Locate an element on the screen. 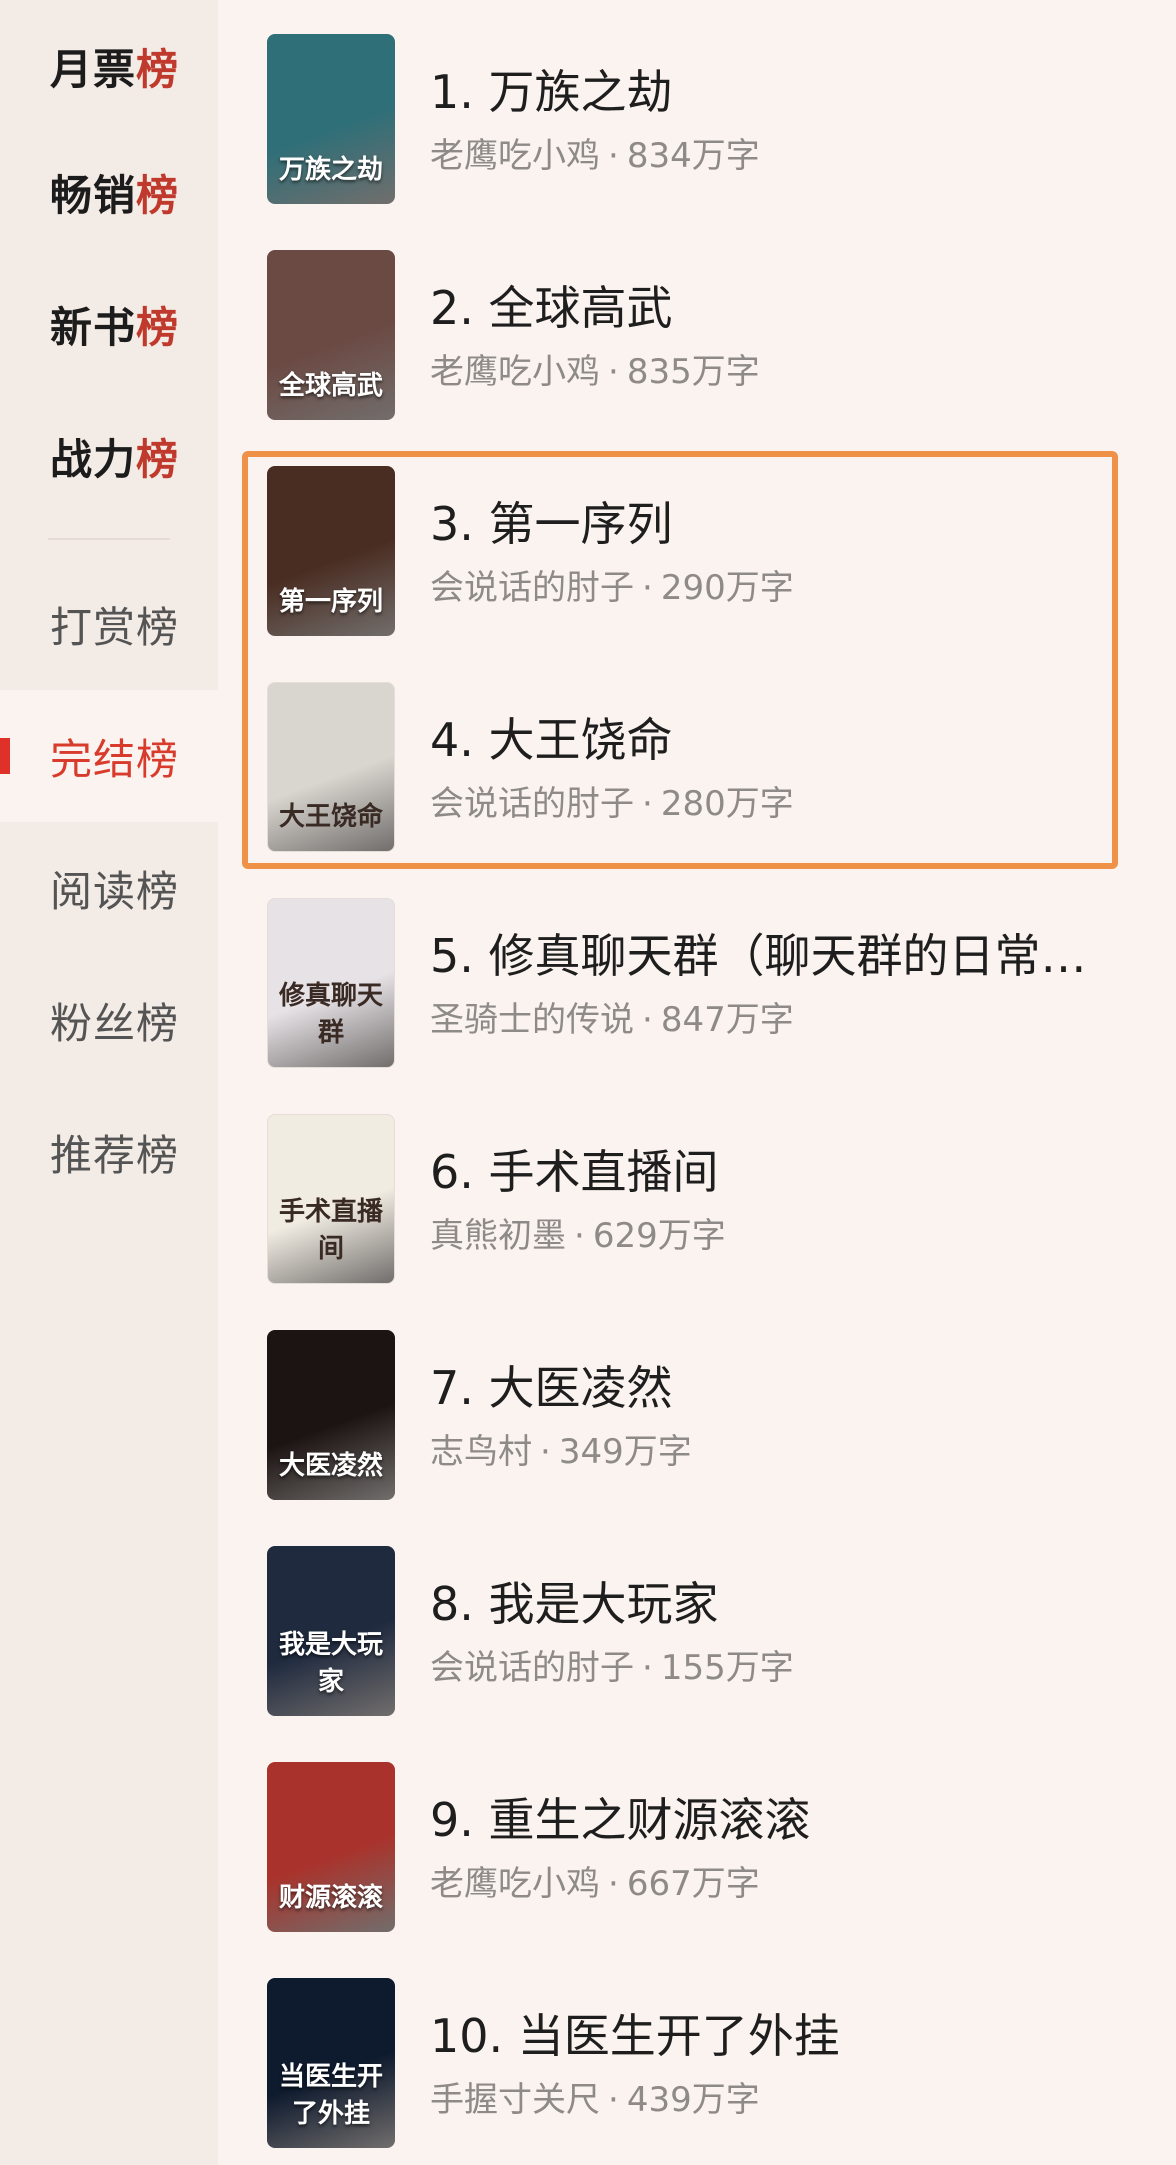  book-title: 1. 万族之劫 is located at coordinates (790, 89).